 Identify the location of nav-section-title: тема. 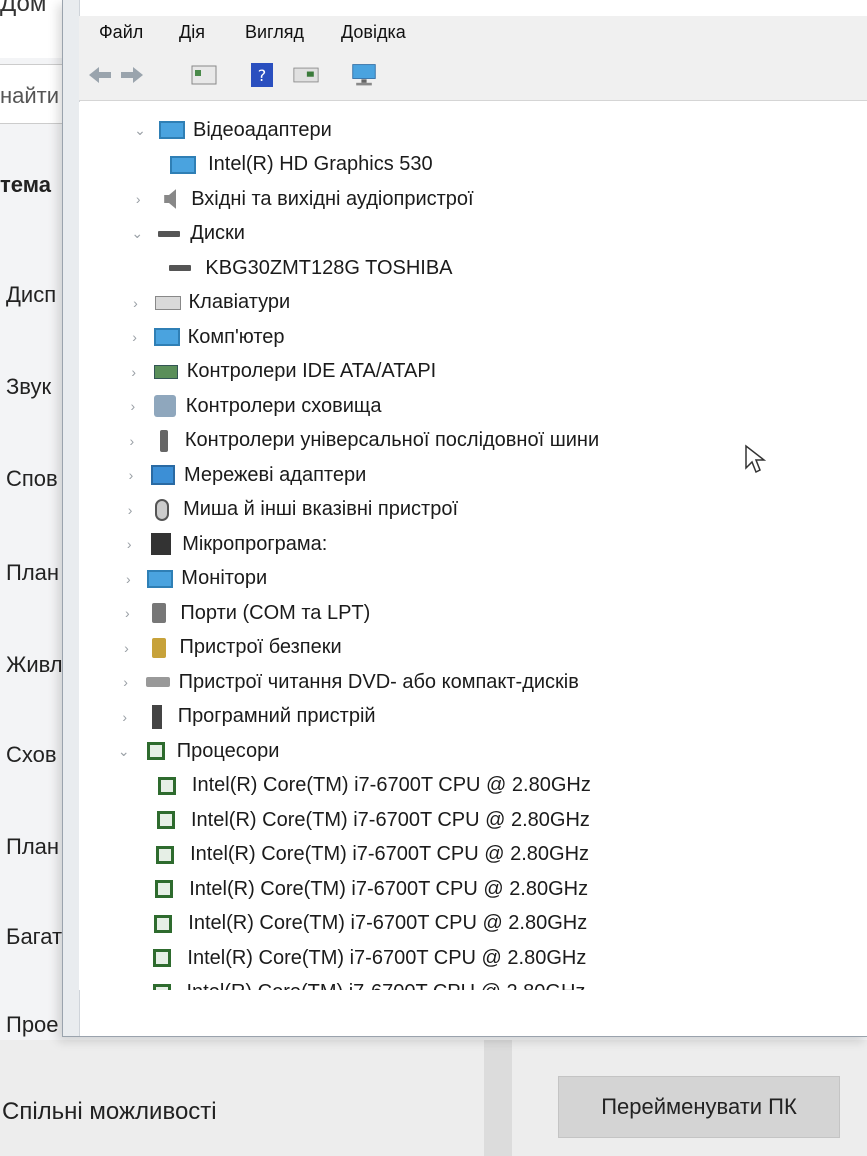
(25, 184).